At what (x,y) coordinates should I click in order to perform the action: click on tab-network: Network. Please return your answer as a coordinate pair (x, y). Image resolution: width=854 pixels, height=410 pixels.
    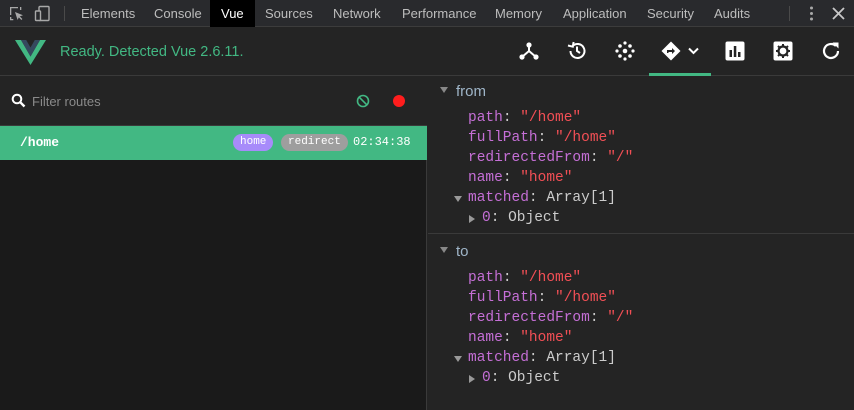
    Looking at the image, I should click on (357, 13).